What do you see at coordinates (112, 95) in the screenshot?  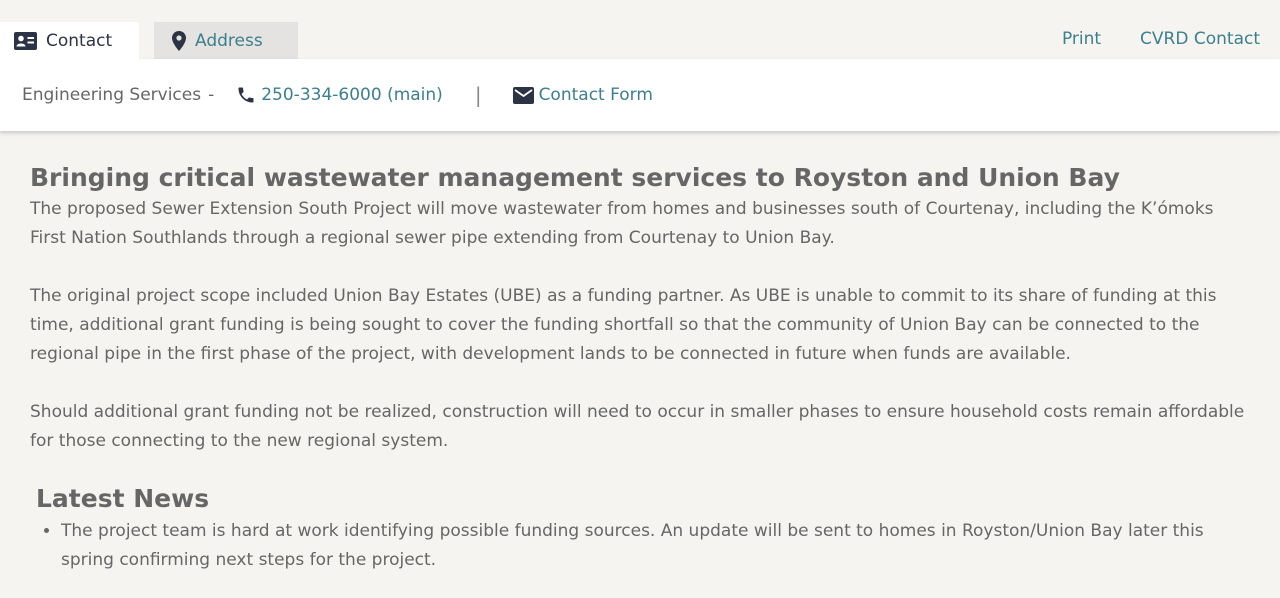 I see `department-label: Engineering Services` at bounding box center [112, 95].